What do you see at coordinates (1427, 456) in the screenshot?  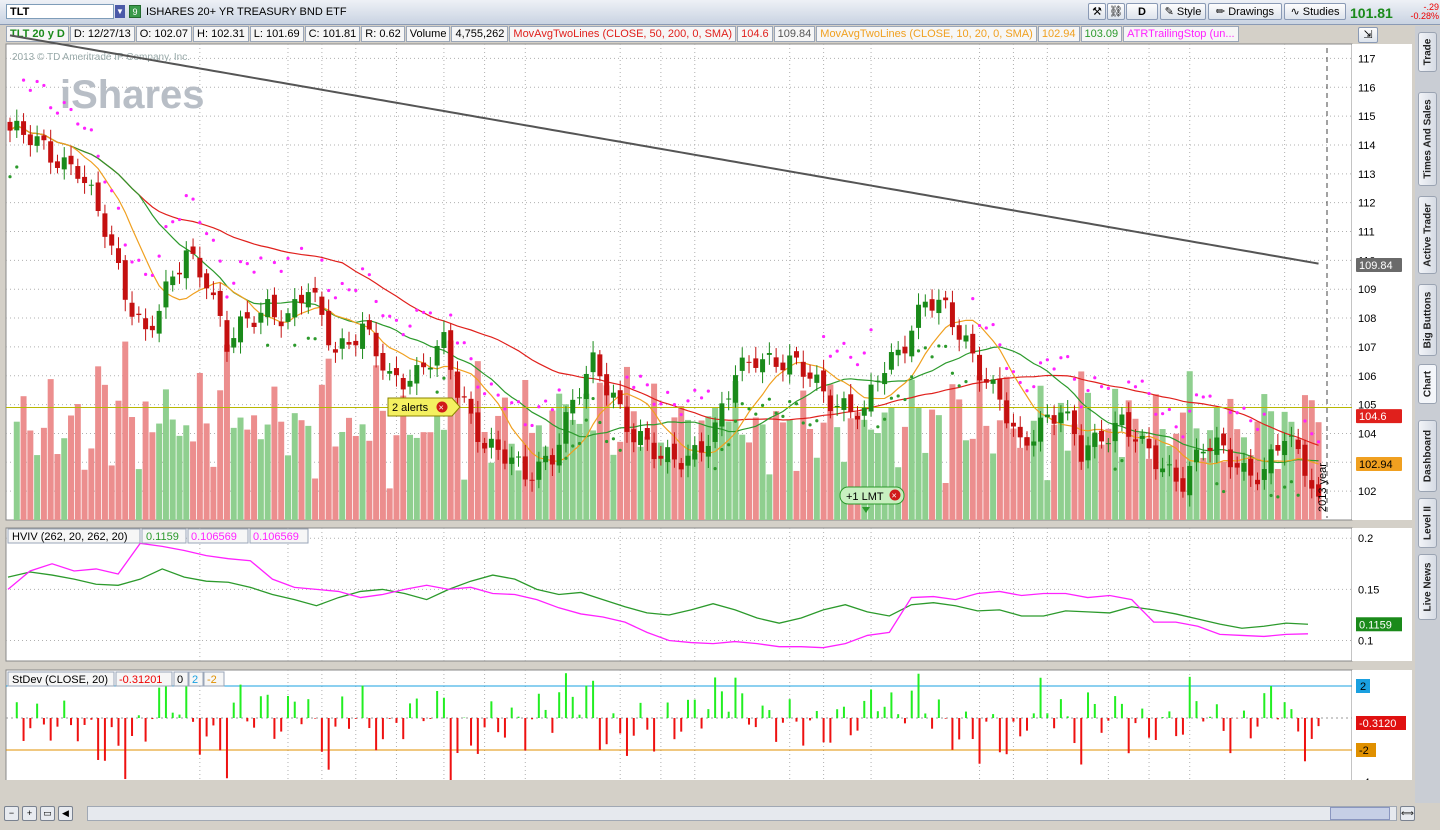 I see `tab-dashboard: Dashboard` at bounding box center [1427, 456].